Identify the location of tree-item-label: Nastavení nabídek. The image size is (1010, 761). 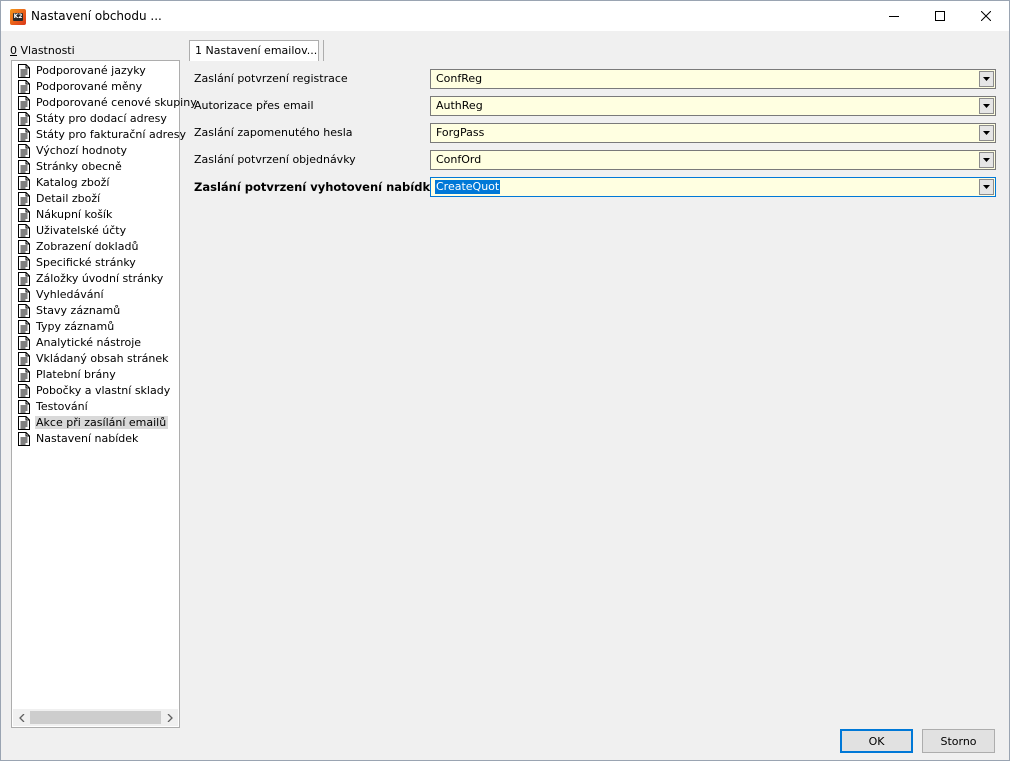
(87, 438).